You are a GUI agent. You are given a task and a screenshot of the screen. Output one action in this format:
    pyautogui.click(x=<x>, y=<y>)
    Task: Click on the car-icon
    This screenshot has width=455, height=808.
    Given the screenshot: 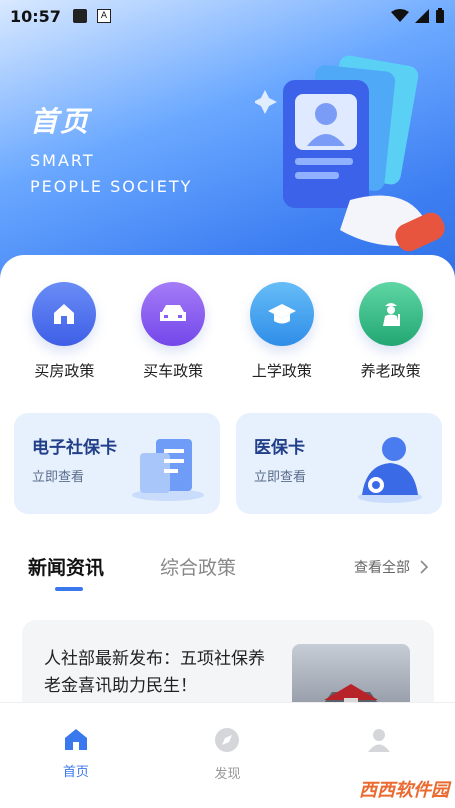 What is the action you would take?
    pyautogui.click(x=173, y=314)
    